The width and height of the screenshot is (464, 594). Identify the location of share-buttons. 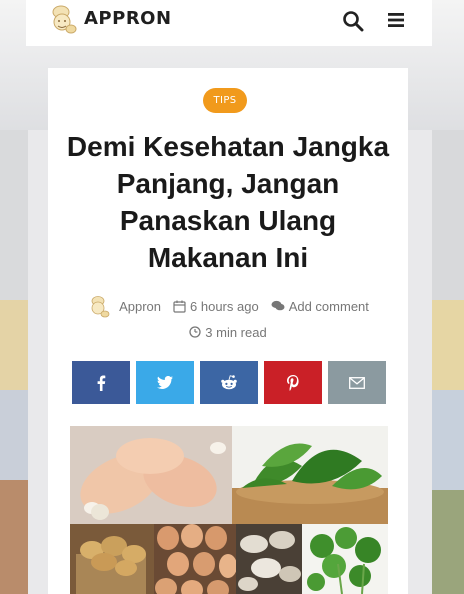
(229, 383).